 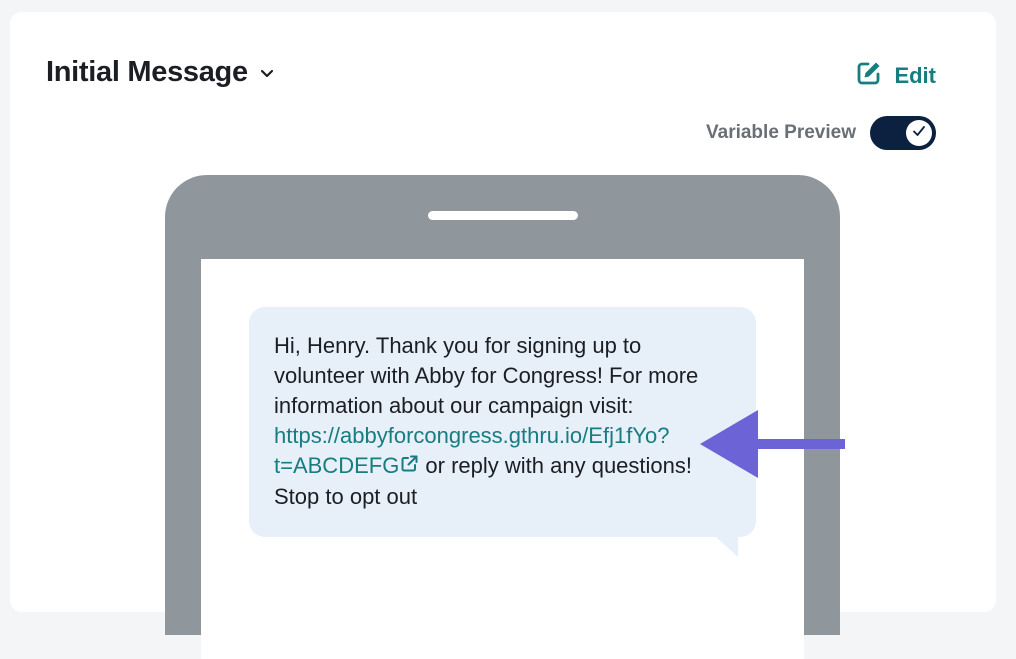 I want to click on toggle-knob, so click(x=919, y=133).